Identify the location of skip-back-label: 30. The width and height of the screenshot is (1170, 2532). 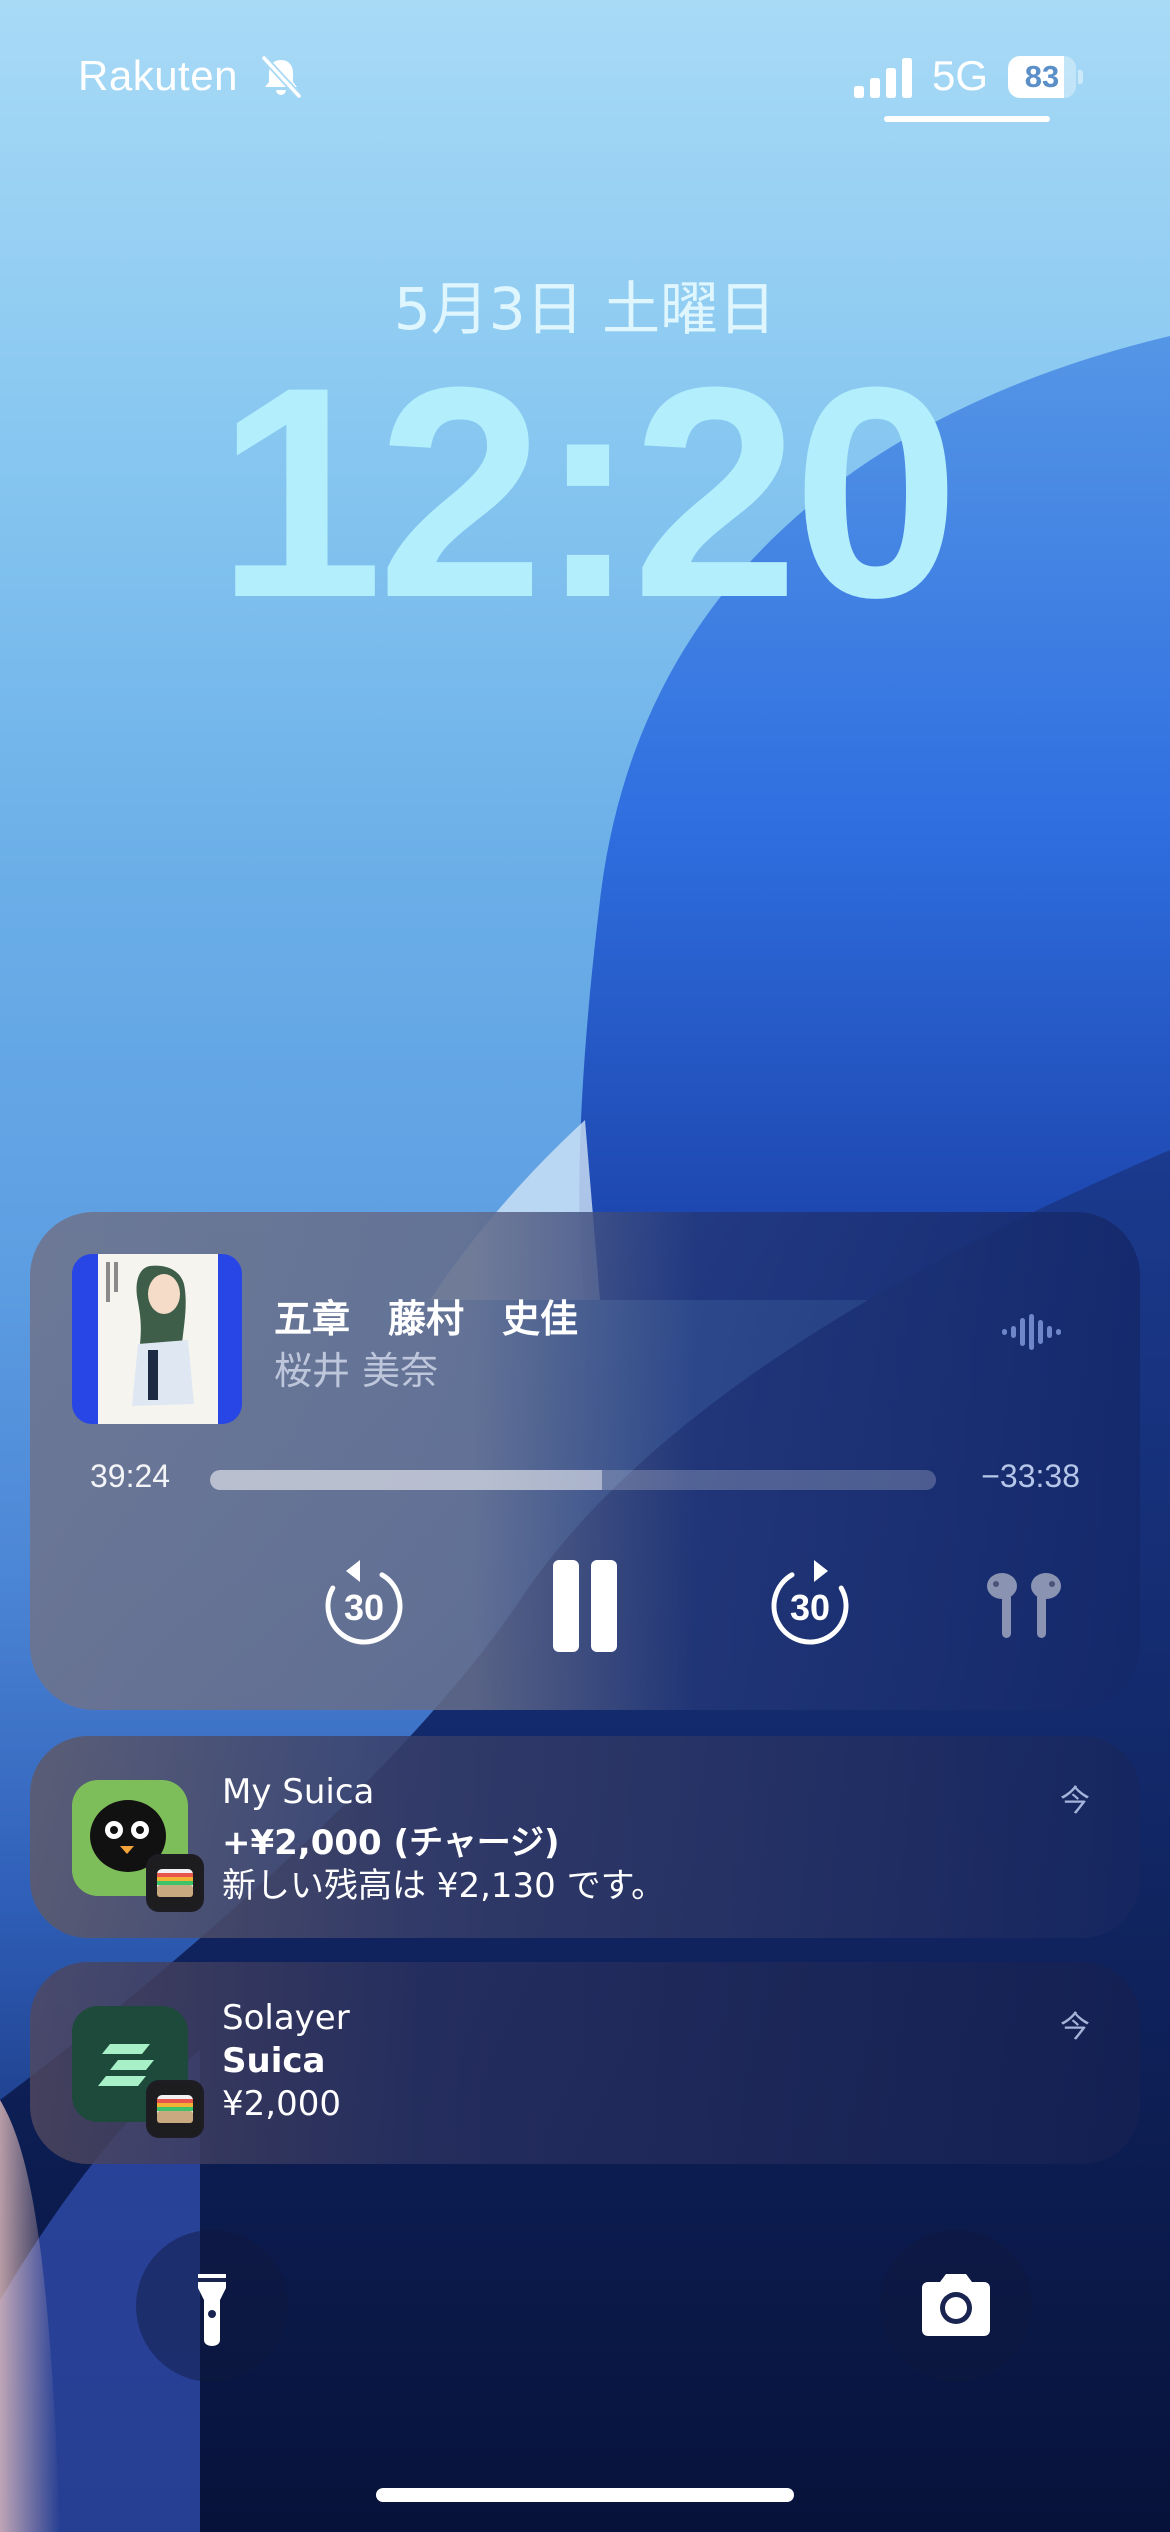
(364, 1607).